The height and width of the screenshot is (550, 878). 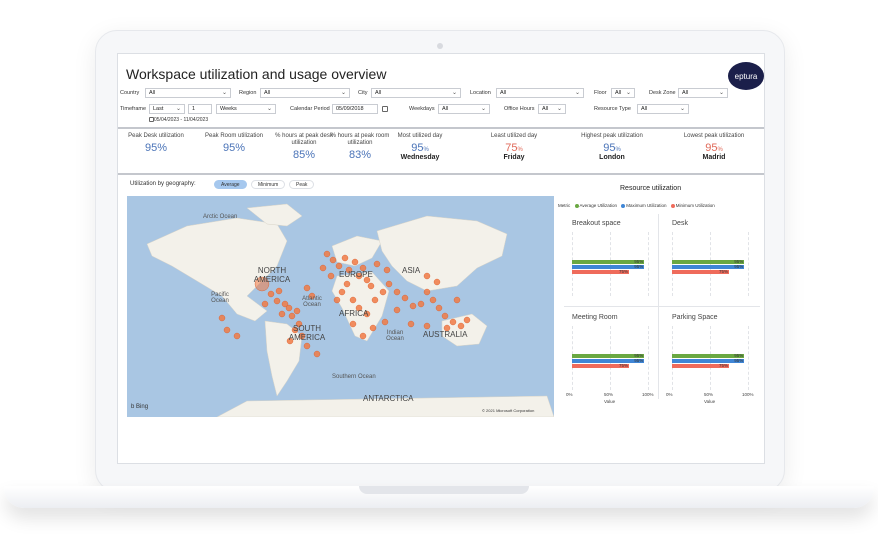 What do you see at coordinates (355, 109) in the screenshot?
I see `calendar-date-input: 05/09/2018` at bounding box center [355, 109].